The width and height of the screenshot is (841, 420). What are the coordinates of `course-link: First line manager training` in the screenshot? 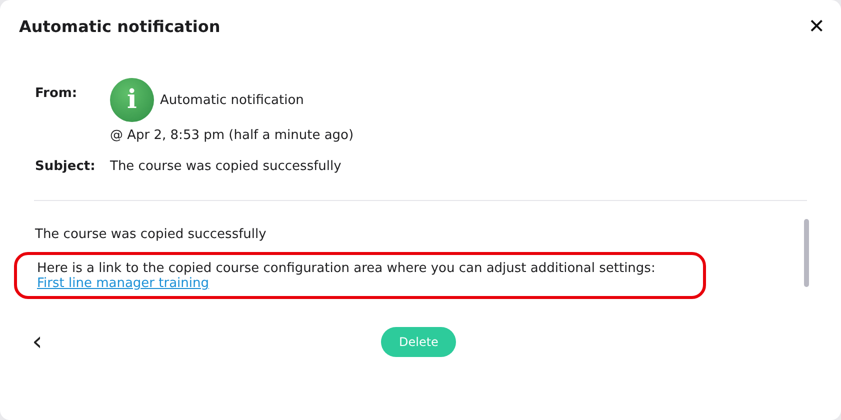 It's located at (123, 283).